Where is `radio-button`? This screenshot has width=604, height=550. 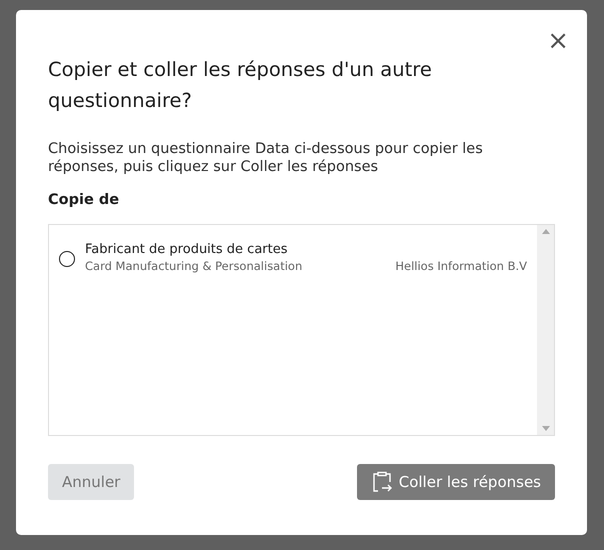 radio-button is located at coordinates (67, 258).